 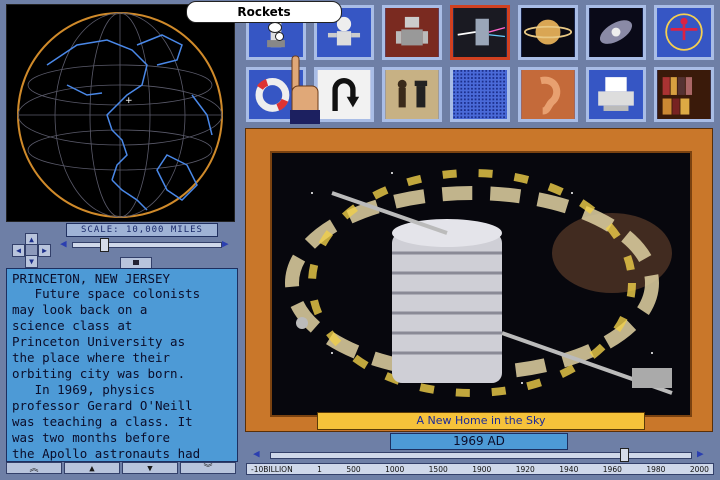 I want to click on zoom-slider-track, so click(x=147, y=245).